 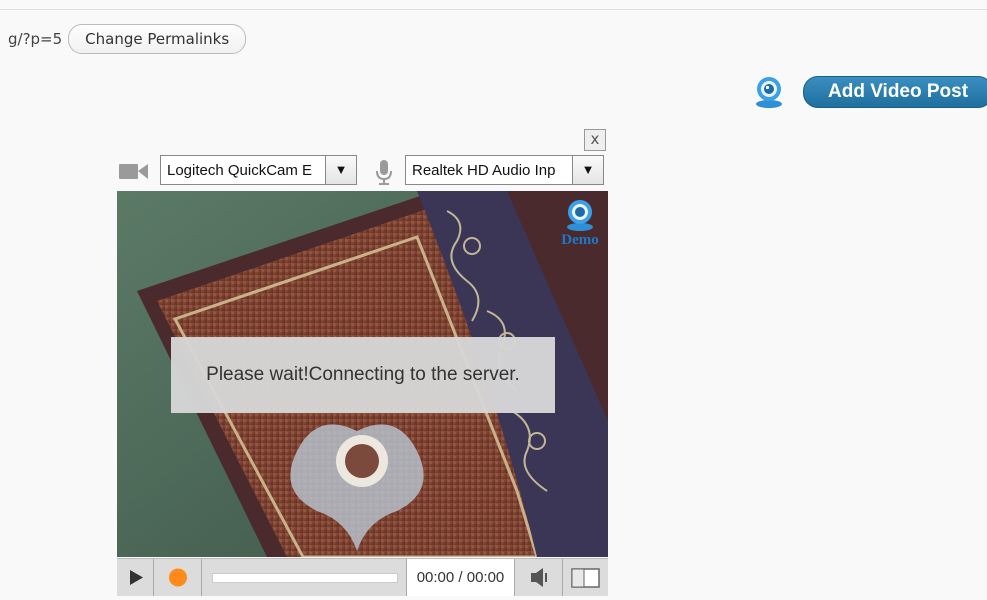 What do you see at coordinates (484, 170) in the screenshot?
I see `audio-select-value: Realtek HD Audio Inp` at bounding box center [484, 170].